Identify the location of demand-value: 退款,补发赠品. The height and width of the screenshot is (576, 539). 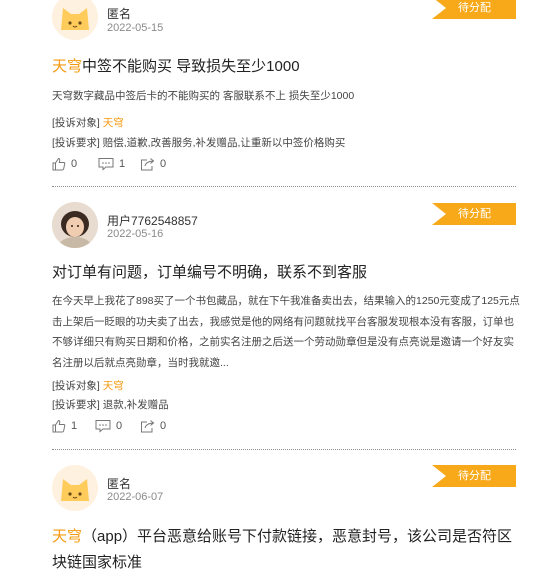
(135, 405).